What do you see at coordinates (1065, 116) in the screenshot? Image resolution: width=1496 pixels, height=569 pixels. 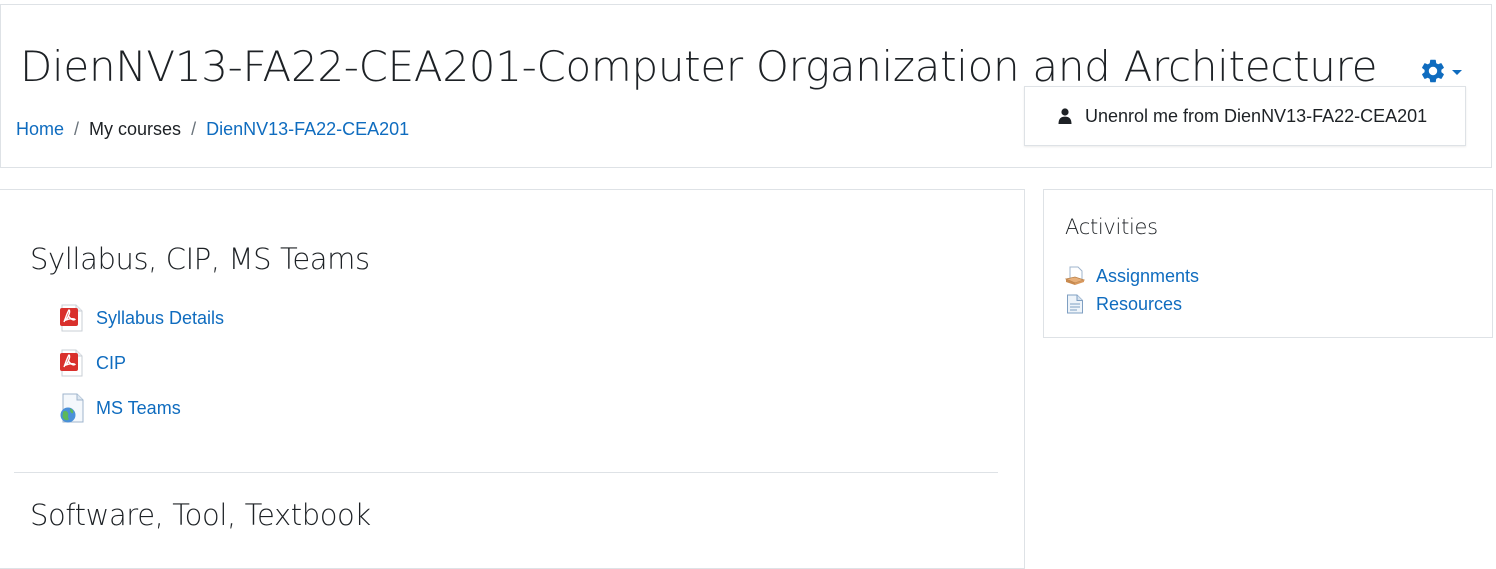 I see `user-icon` at bounding box center [1065, 116].